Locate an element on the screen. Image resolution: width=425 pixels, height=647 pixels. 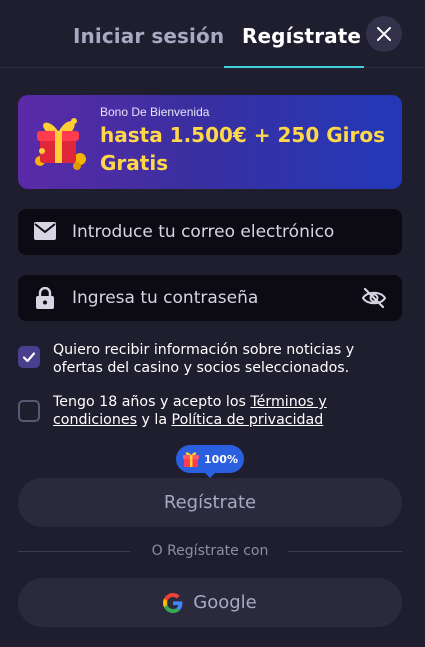
register-button: Regístrate is located at coordinates (210, 502).